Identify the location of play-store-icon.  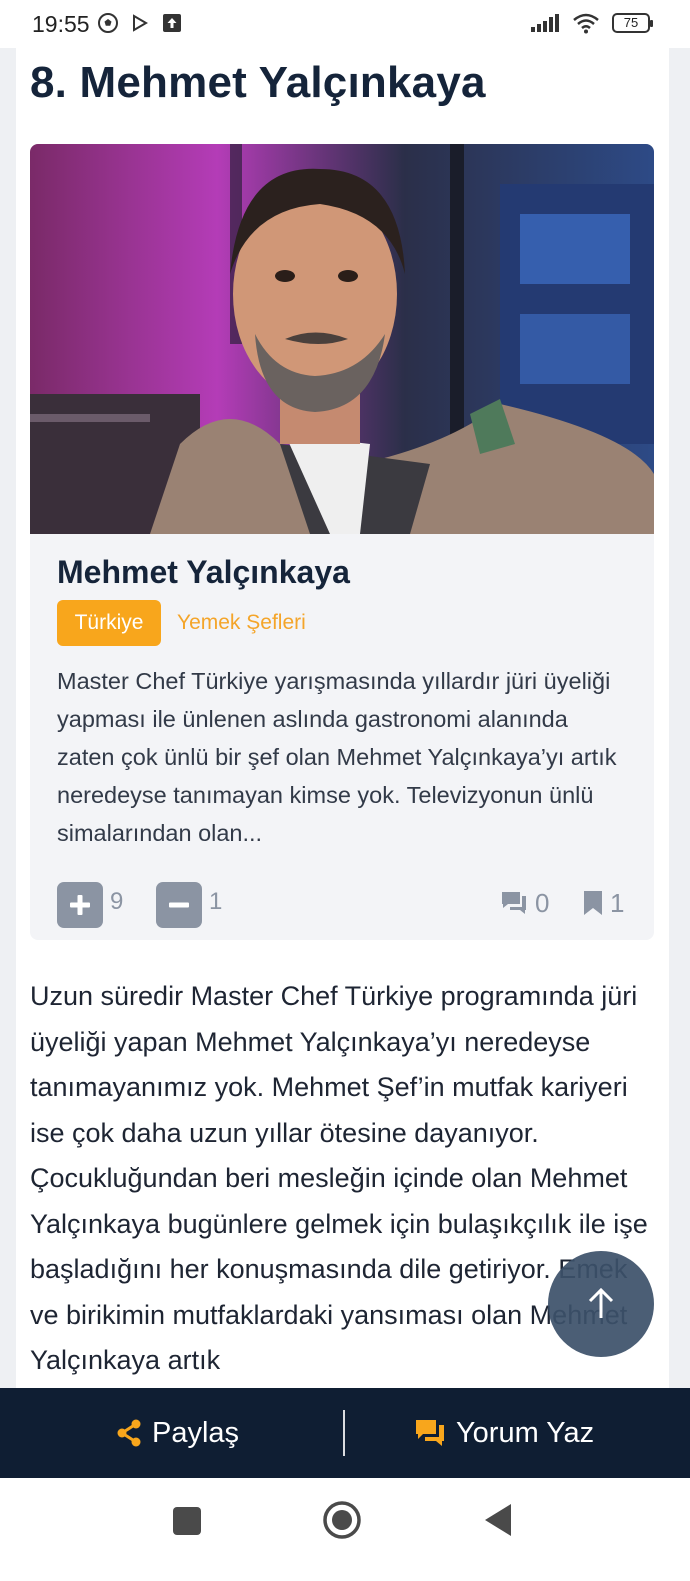
(140, 23).